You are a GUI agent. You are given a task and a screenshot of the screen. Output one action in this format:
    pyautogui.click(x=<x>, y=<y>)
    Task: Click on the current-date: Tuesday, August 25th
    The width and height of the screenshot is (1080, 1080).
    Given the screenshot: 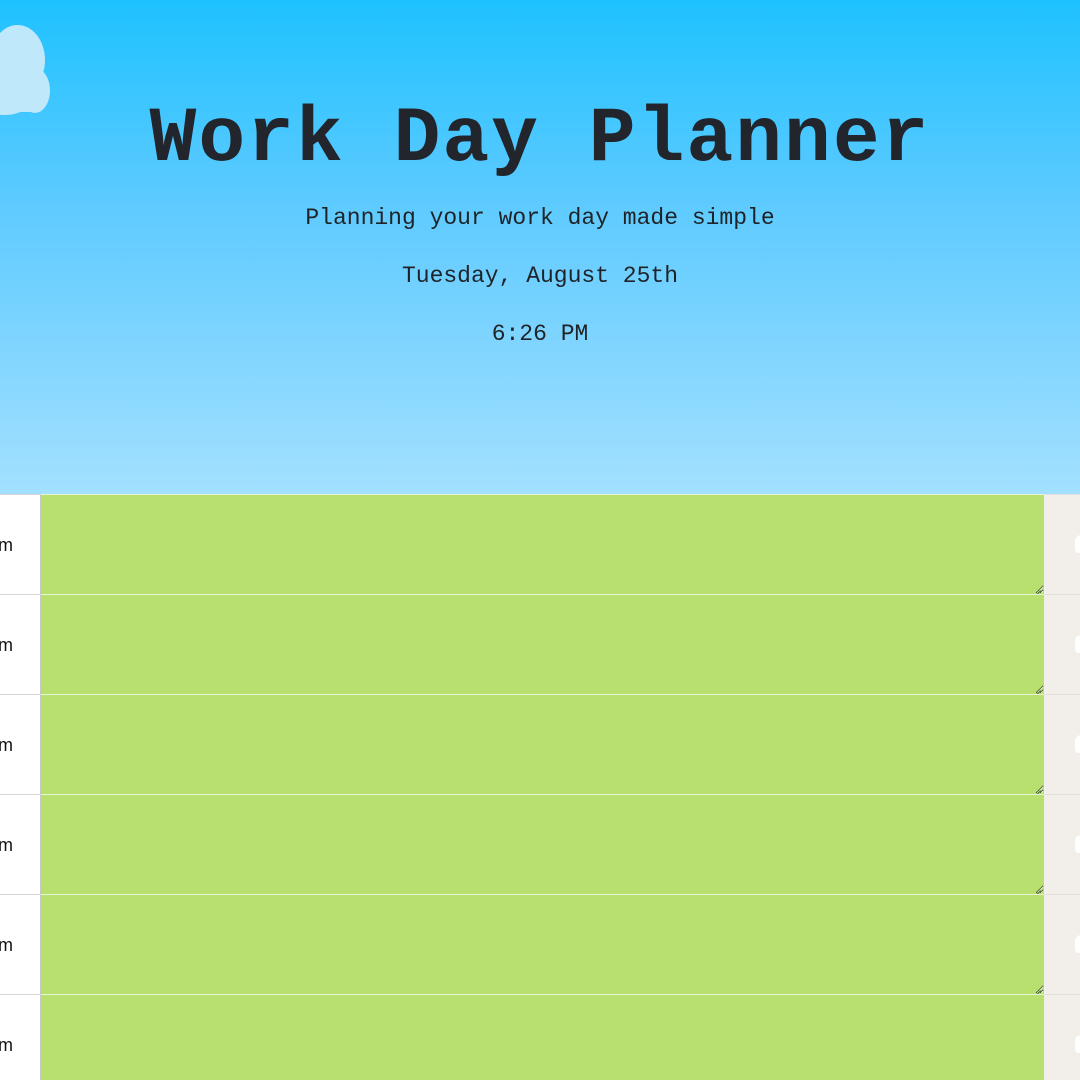 What is the action you would take?
    pyautogui.click(x=540, y=276)
    